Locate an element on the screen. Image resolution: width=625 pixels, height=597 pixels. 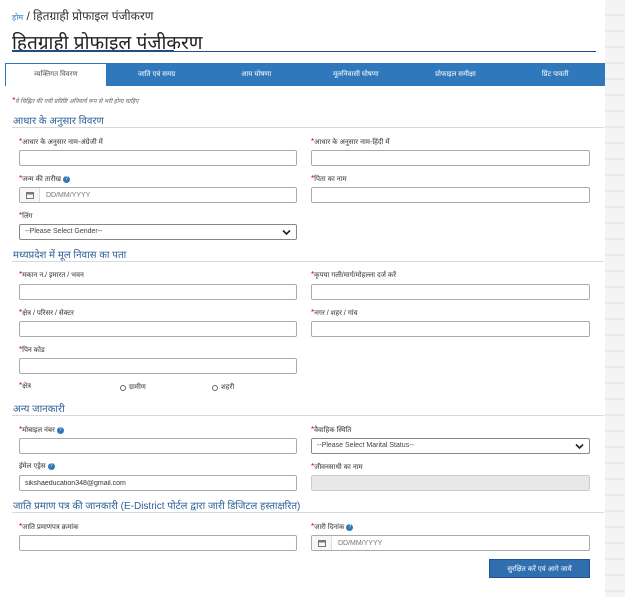
house-label: *मकान न./ इमारत / भवन is located at coordinates (51, 274).